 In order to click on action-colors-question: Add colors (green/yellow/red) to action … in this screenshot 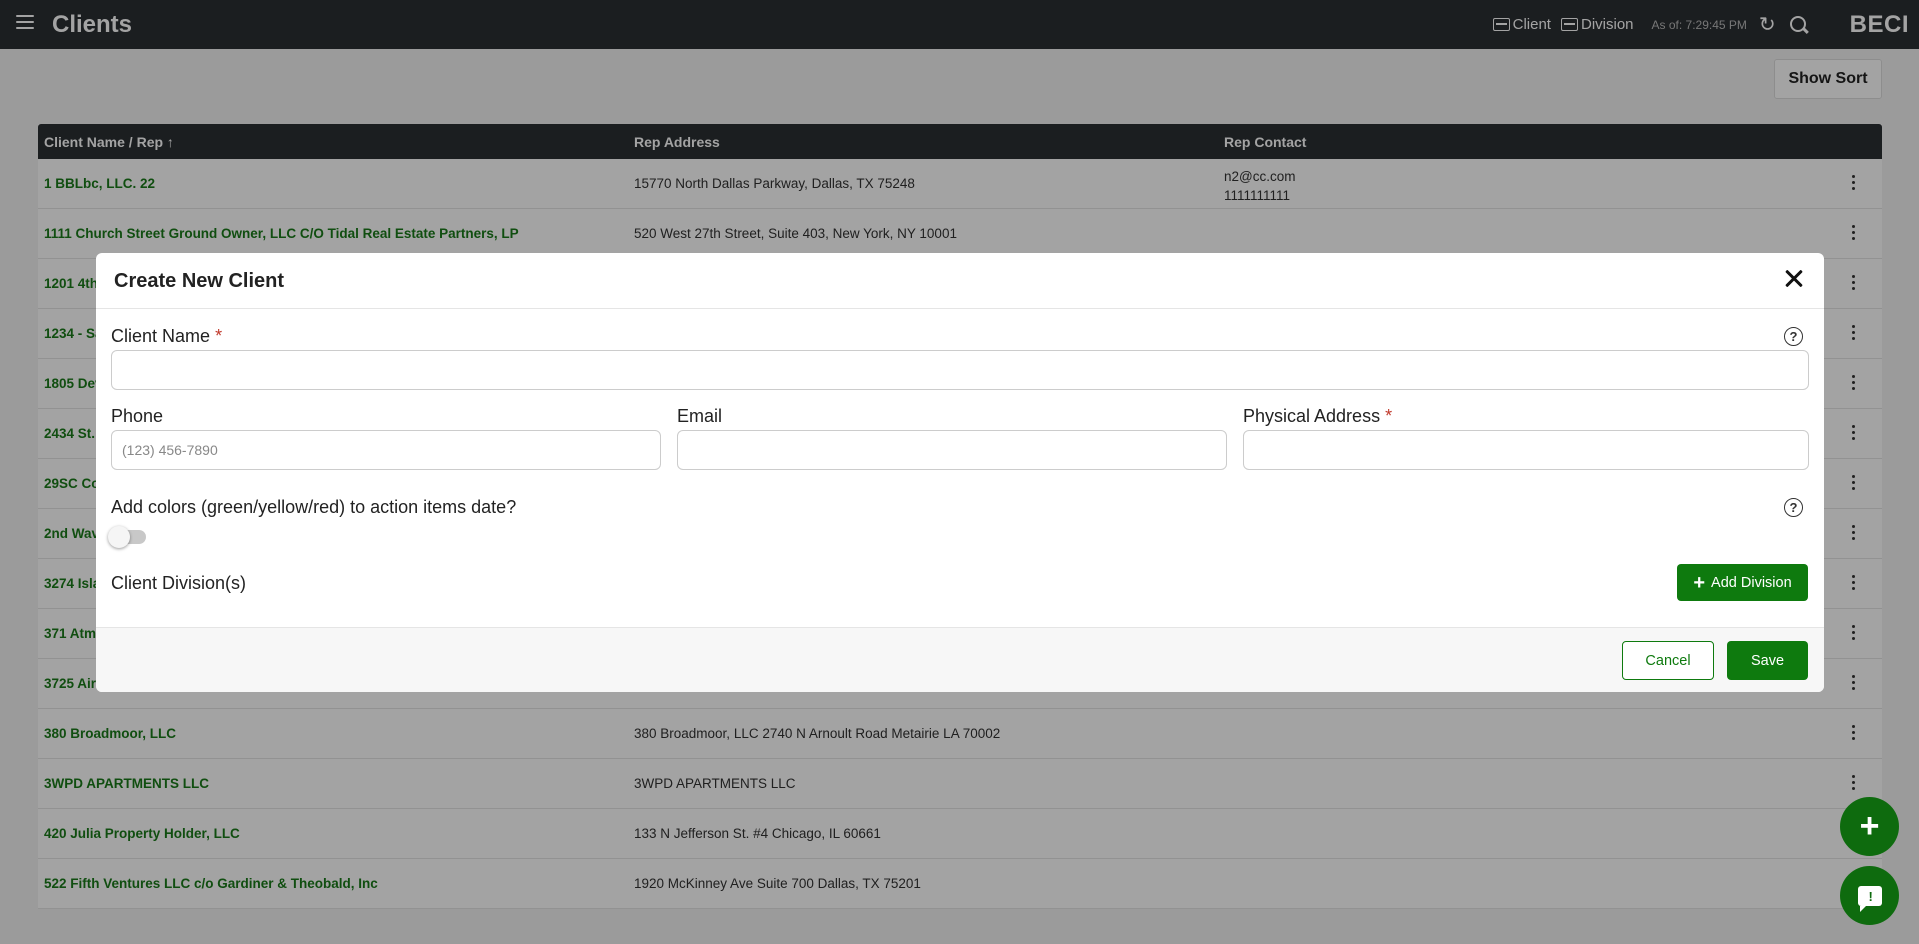, I will do `click(314, 507)`.